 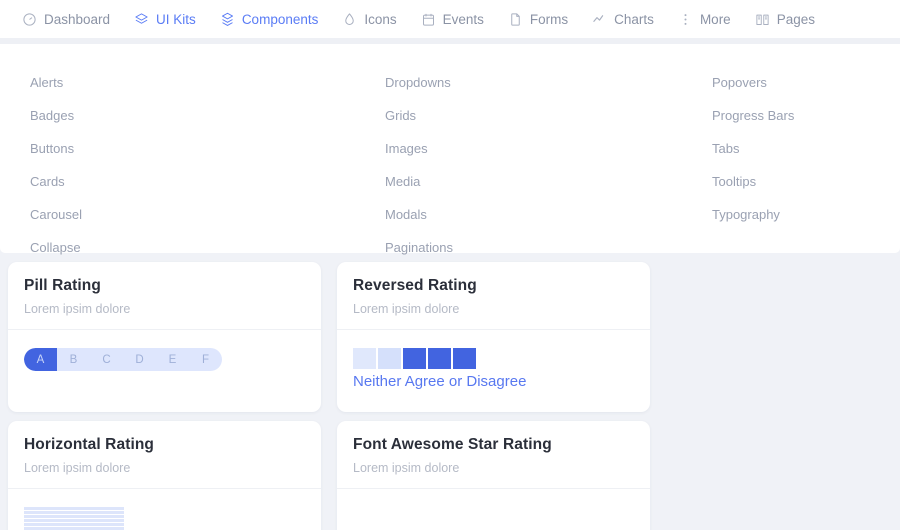 I want to click on dropdown-item-dropdowns: Dropdowns, so click(x=534, y=82).